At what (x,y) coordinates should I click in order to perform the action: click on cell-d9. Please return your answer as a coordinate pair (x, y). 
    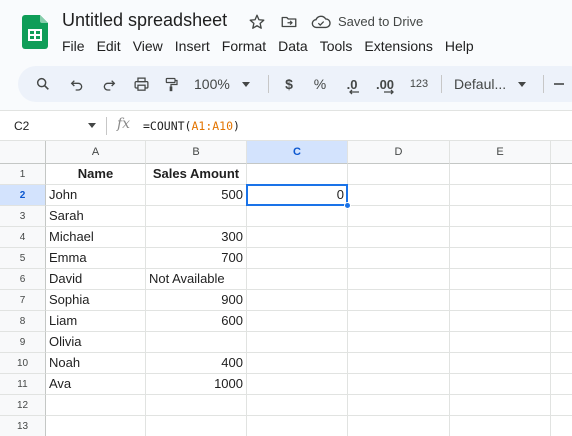
    Looking at the image, I should click on (399, 342).